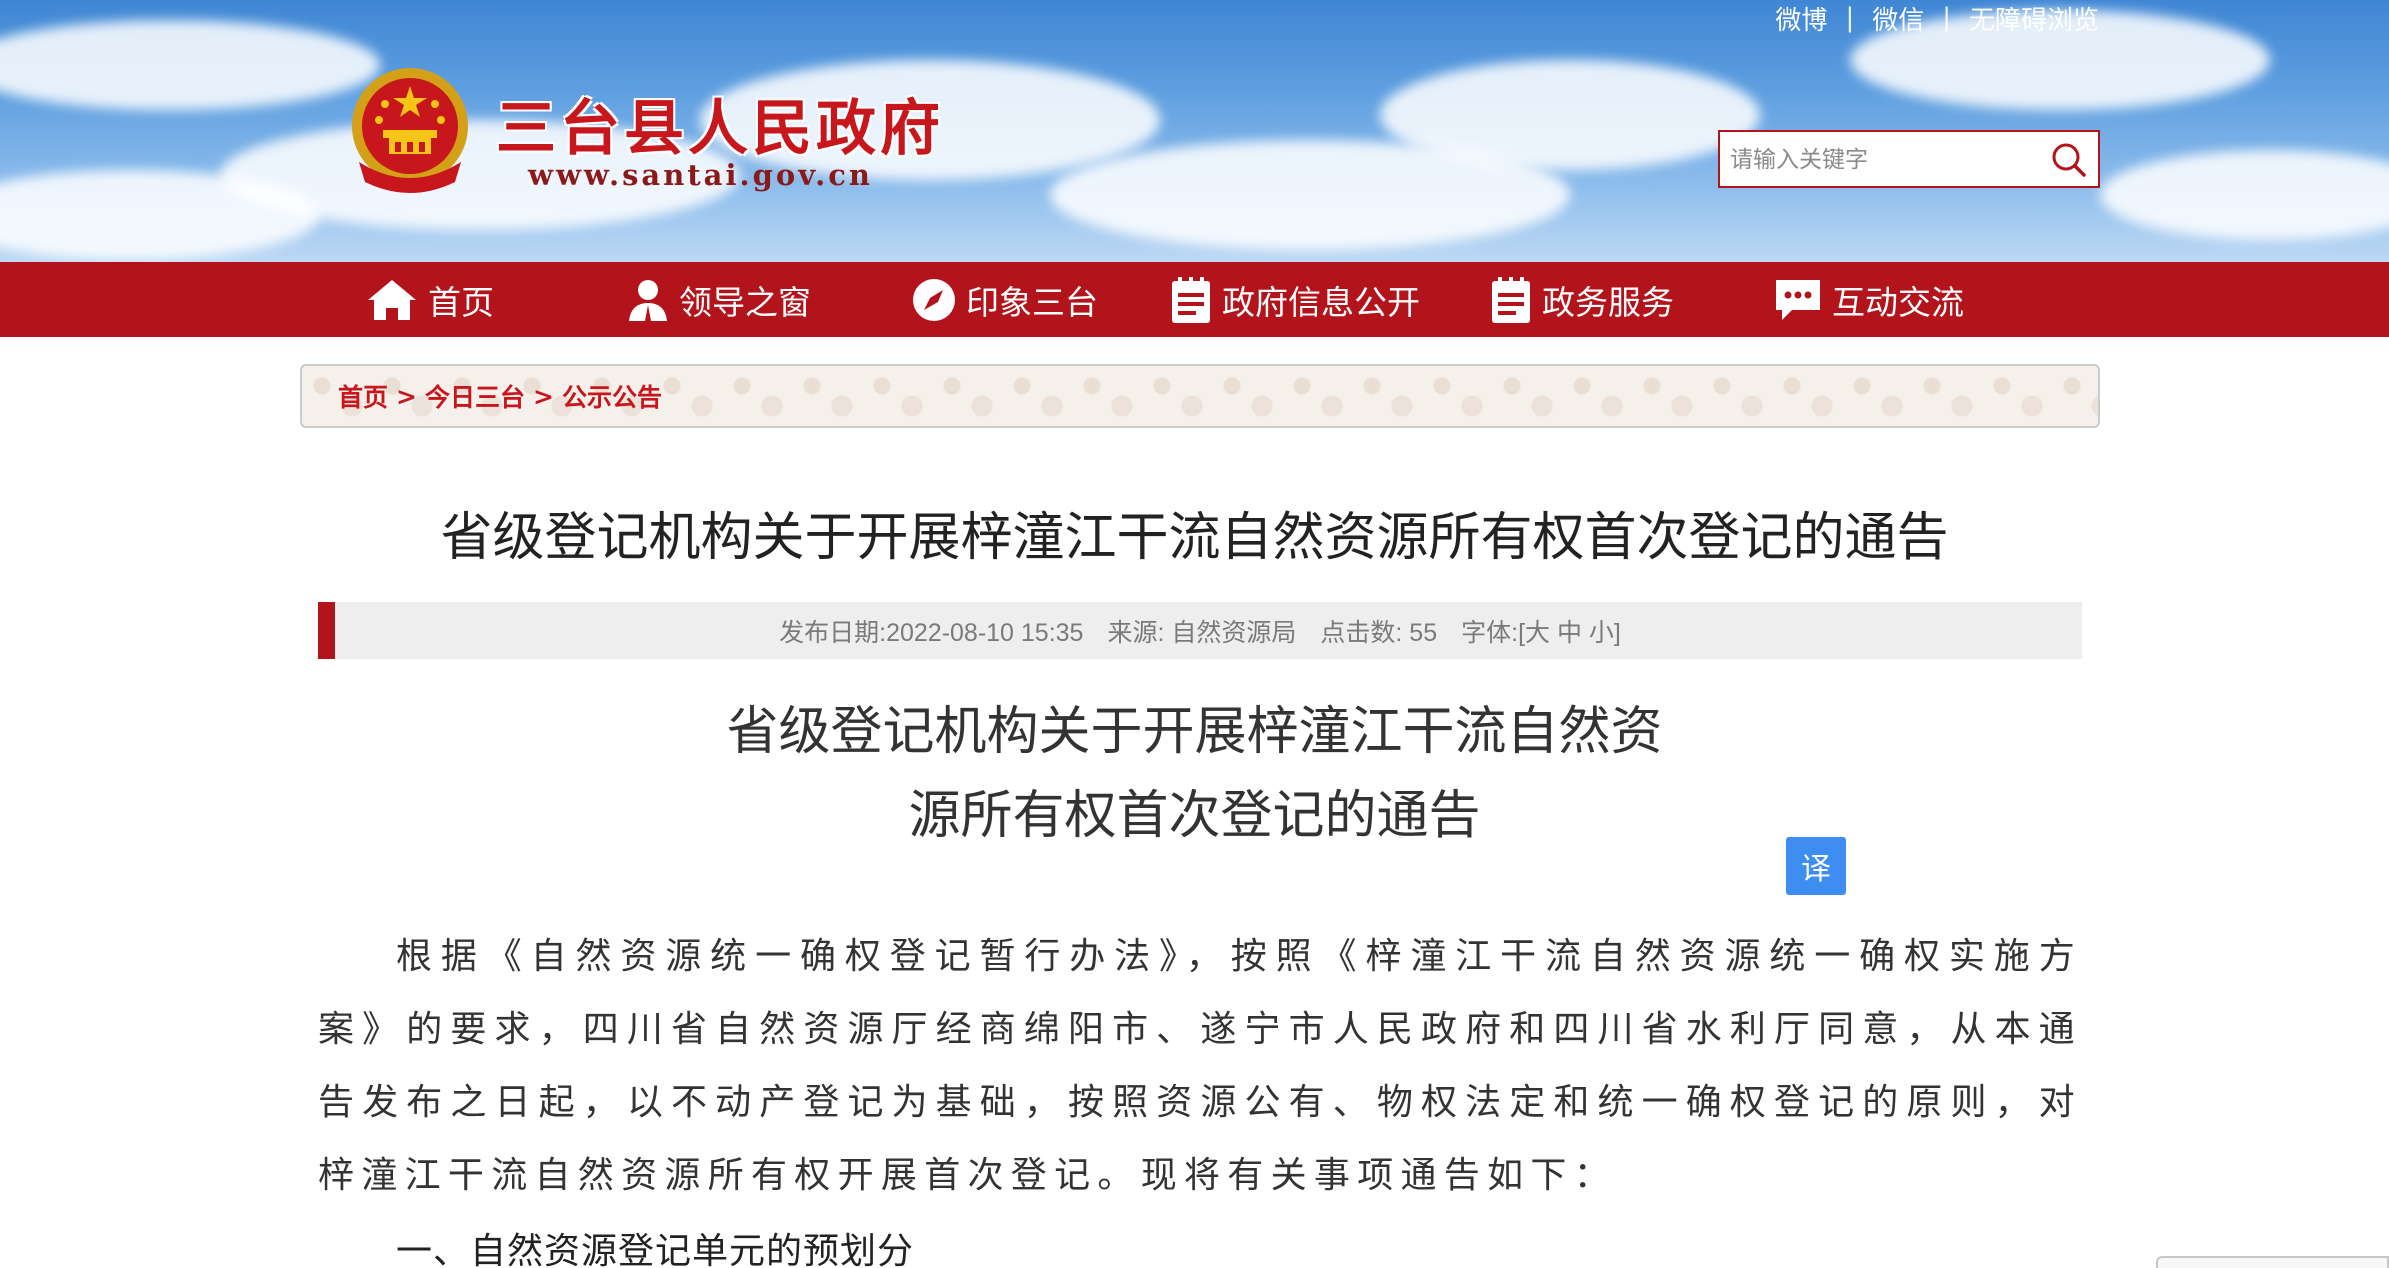  Describe the element at coordinates (934, 299) in the screenshot. I see `compass-icon` at that location.